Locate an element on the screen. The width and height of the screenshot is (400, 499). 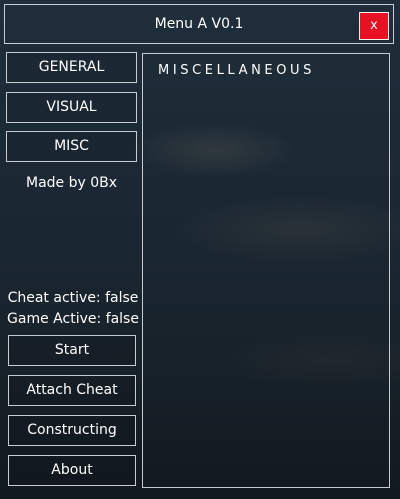
start-button: Start is located at coordinates (72, 350).